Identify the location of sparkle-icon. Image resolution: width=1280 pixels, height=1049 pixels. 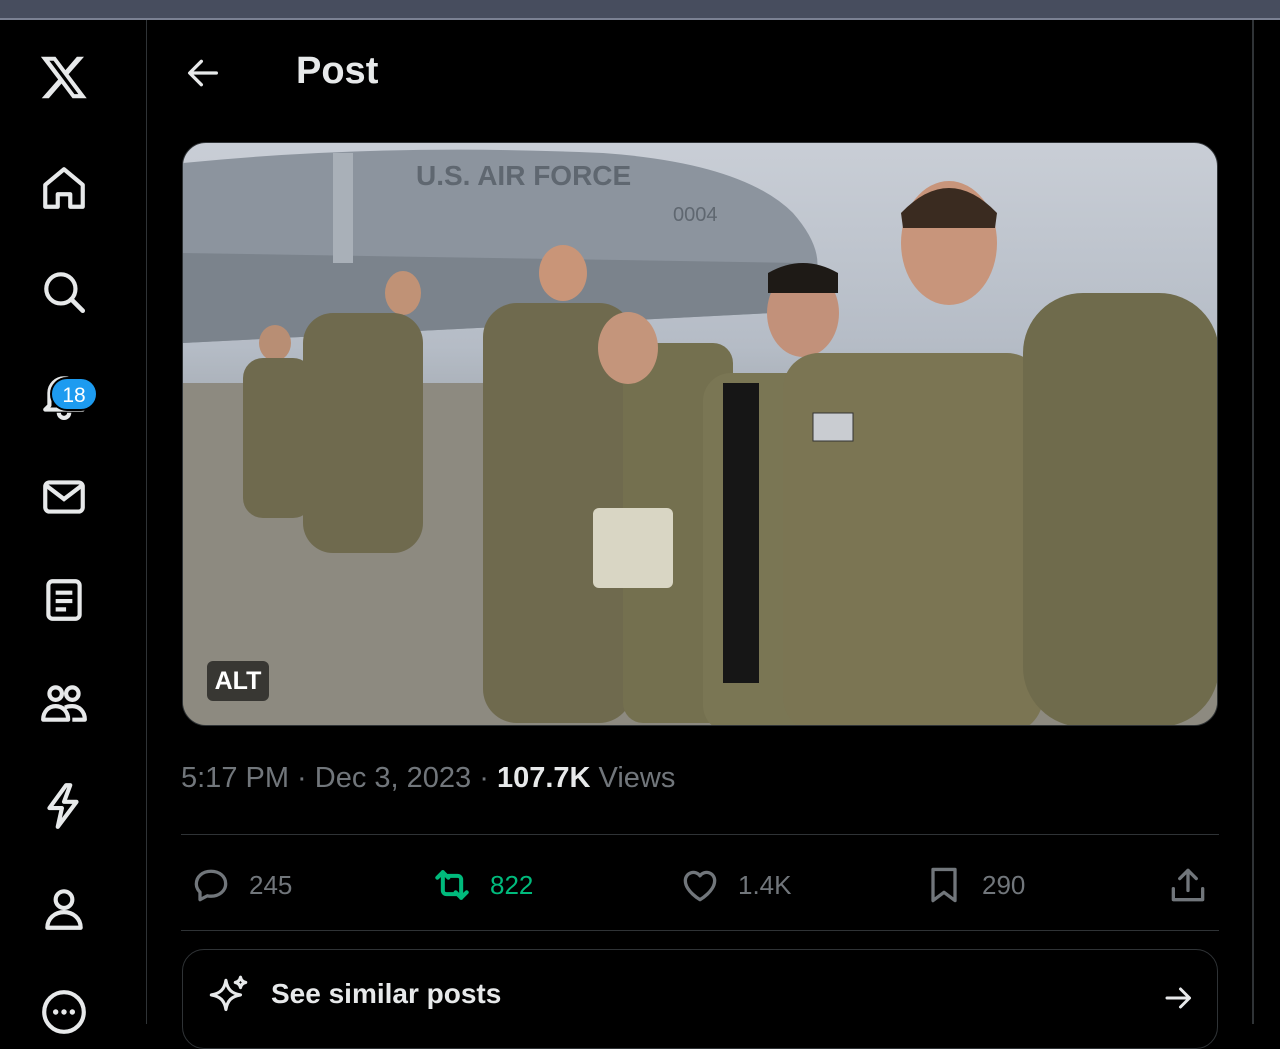
(228, 993).